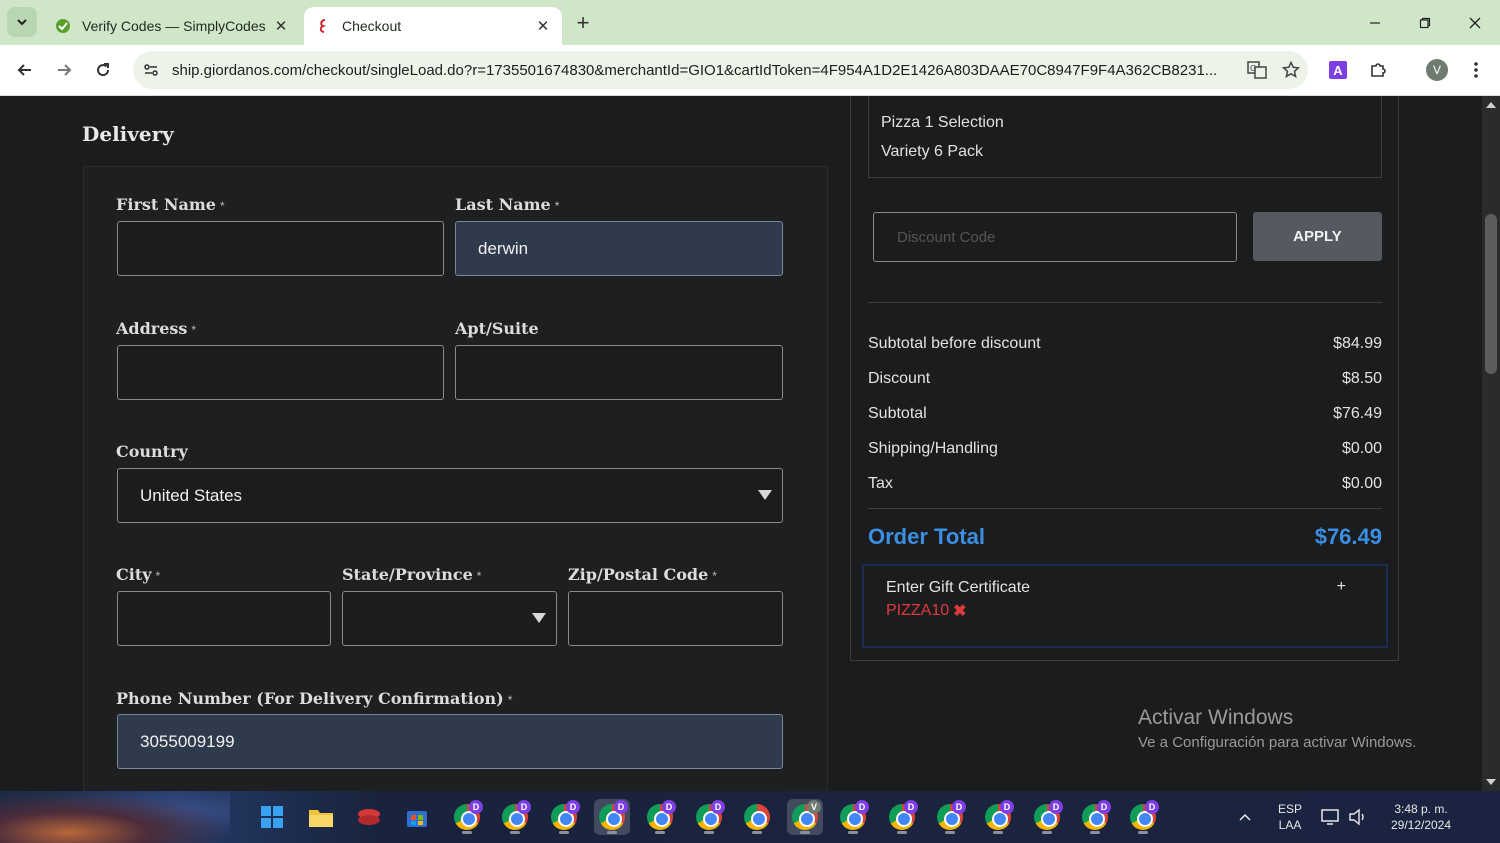 The height and width of the screenshot is (843, 1500). What do you see at coordinates (1475, 23) in the screenshot?
I see `close-window-button` at bounding box center [1475, 23].